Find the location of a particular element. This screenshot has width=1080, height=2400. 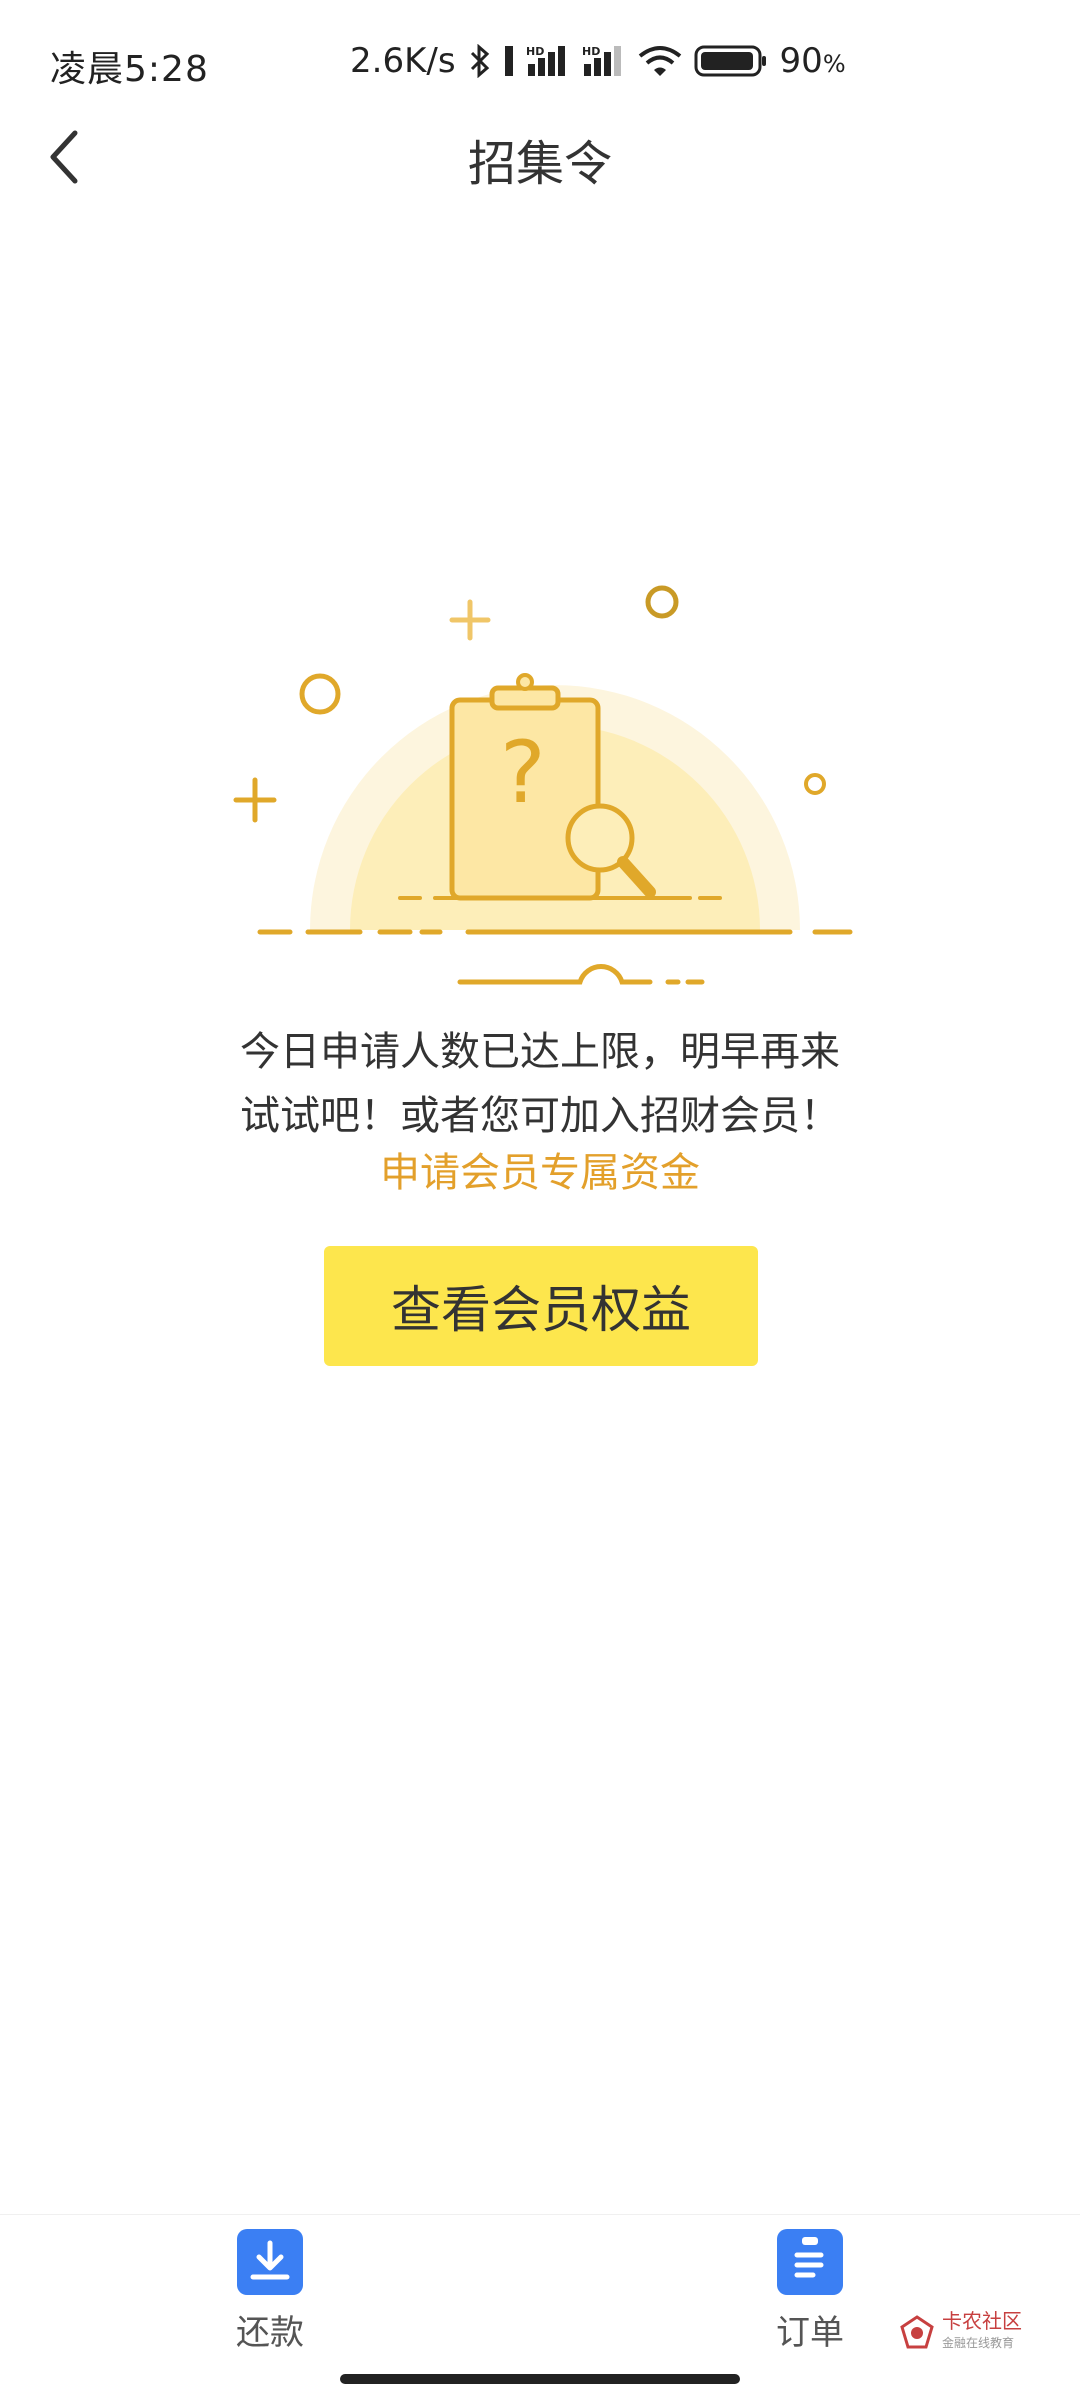

wifi-icon is located at coordinates (660, 61).